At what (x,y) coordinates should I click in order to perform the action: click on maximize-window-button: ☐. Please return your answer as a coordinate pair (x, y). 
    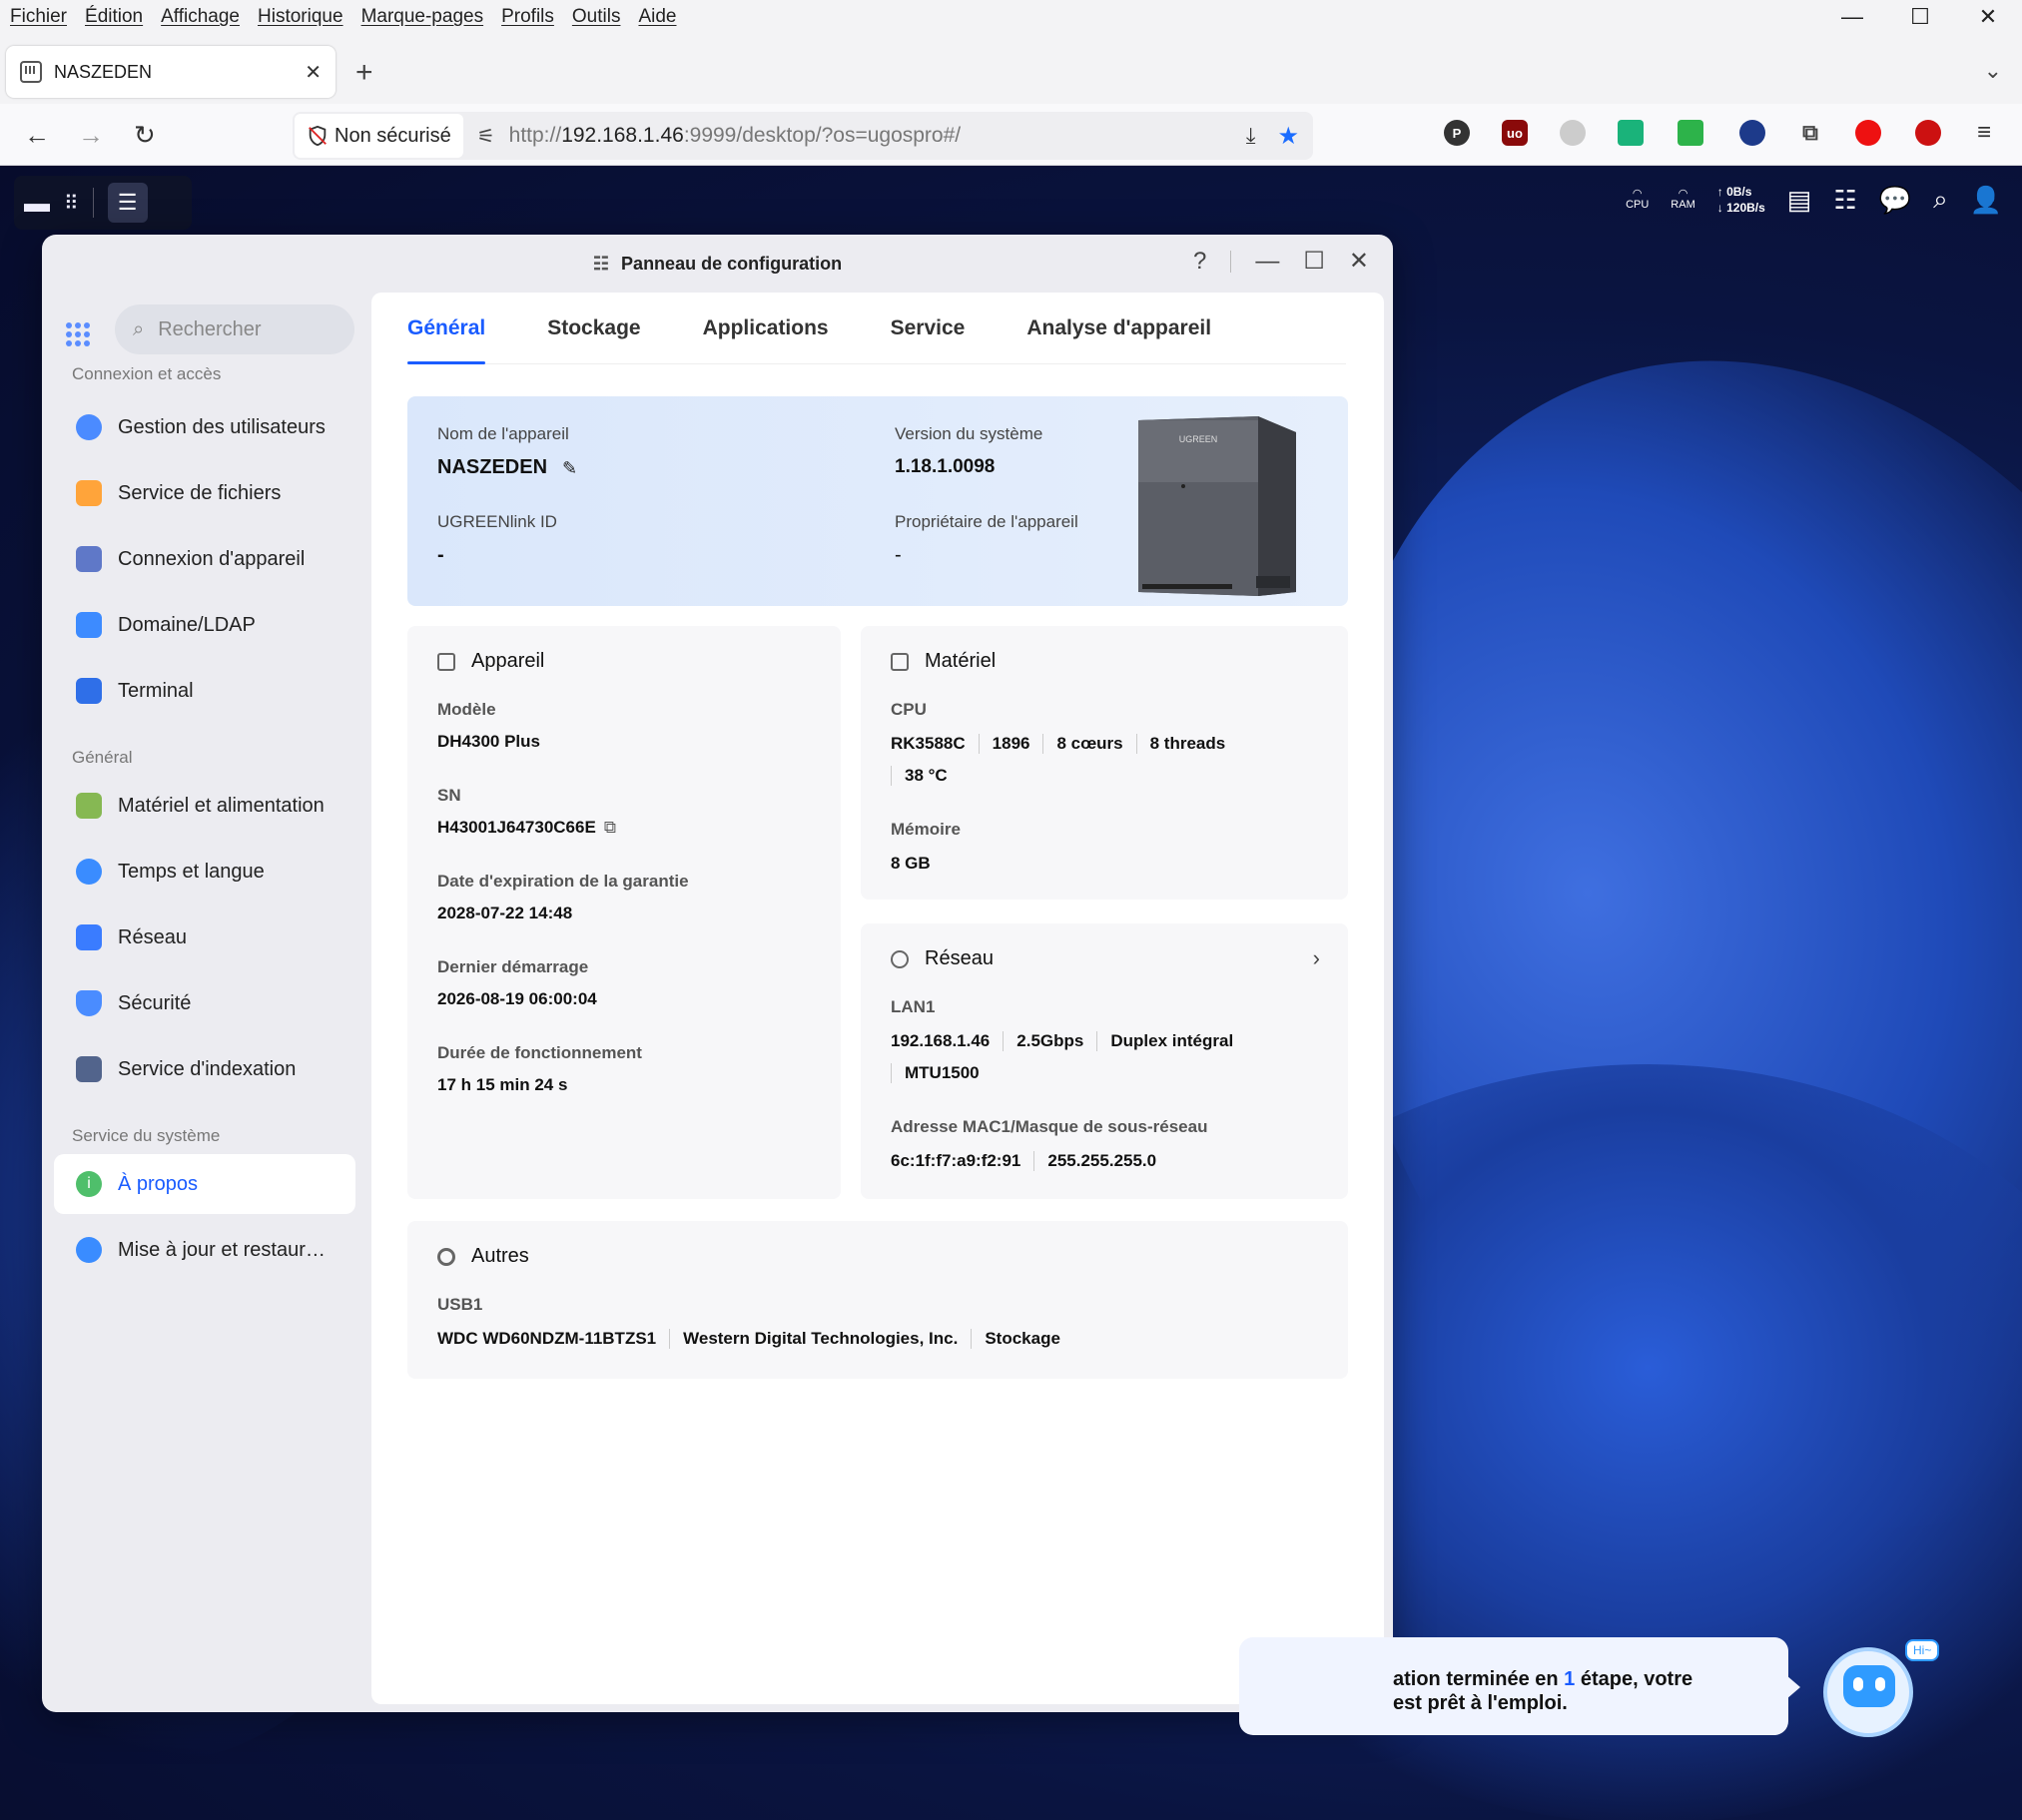
    Looking at the image, I should click on (1920, 17).